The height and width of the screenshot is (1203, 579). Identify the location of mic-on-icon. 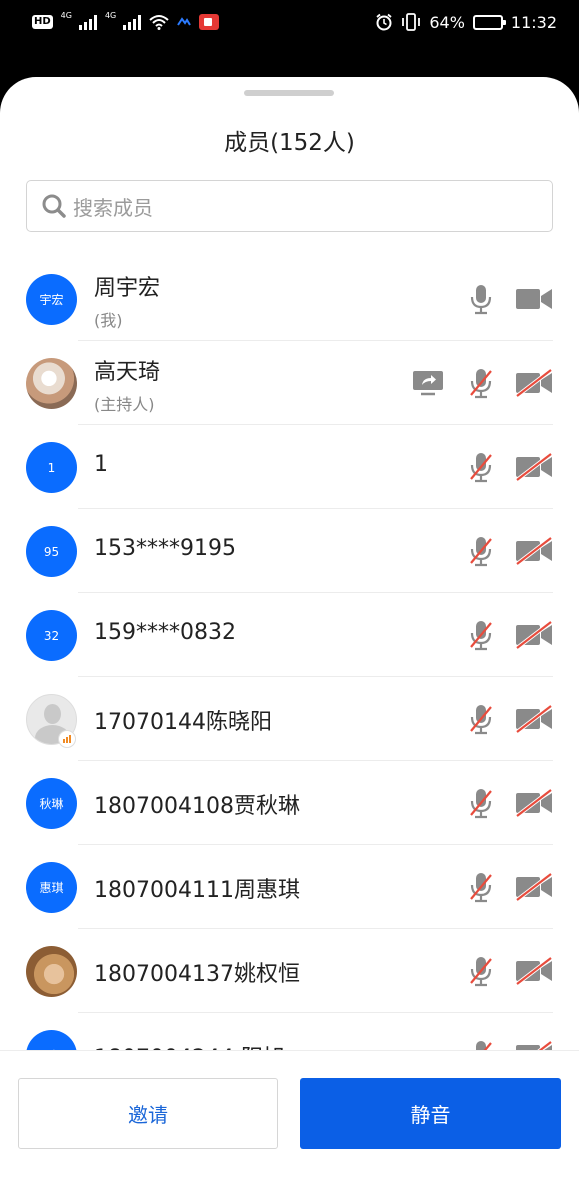
(481, 299).